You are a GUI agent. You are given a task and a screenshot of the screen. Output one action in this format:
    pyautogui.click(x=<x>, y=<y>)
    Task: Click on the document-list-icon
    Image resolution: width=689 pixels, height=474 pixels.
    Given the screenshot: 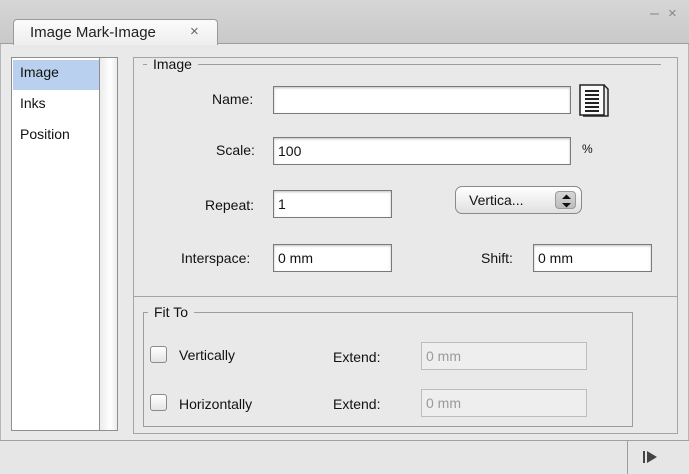 What is the action you would take?
    pyautogui.click(x=594, y=100)
    